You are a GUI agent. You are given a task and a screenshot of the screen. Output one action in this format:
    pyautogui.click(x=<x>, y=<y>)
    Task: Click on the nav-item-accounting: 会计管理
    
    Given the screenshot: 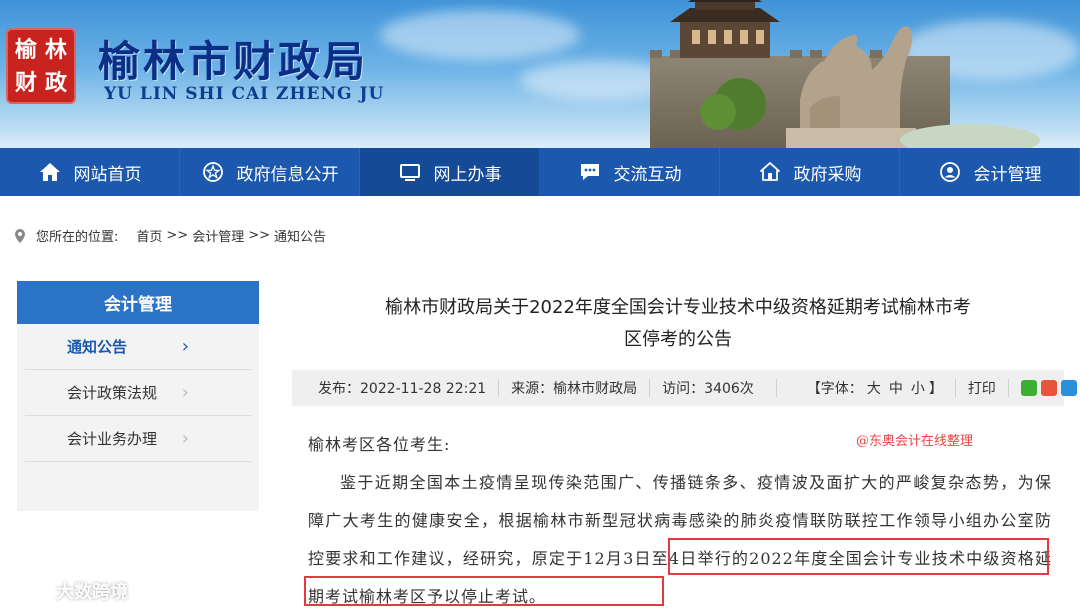 What is the action you would take?
    pyautogui.click(x=990, y=172)
    